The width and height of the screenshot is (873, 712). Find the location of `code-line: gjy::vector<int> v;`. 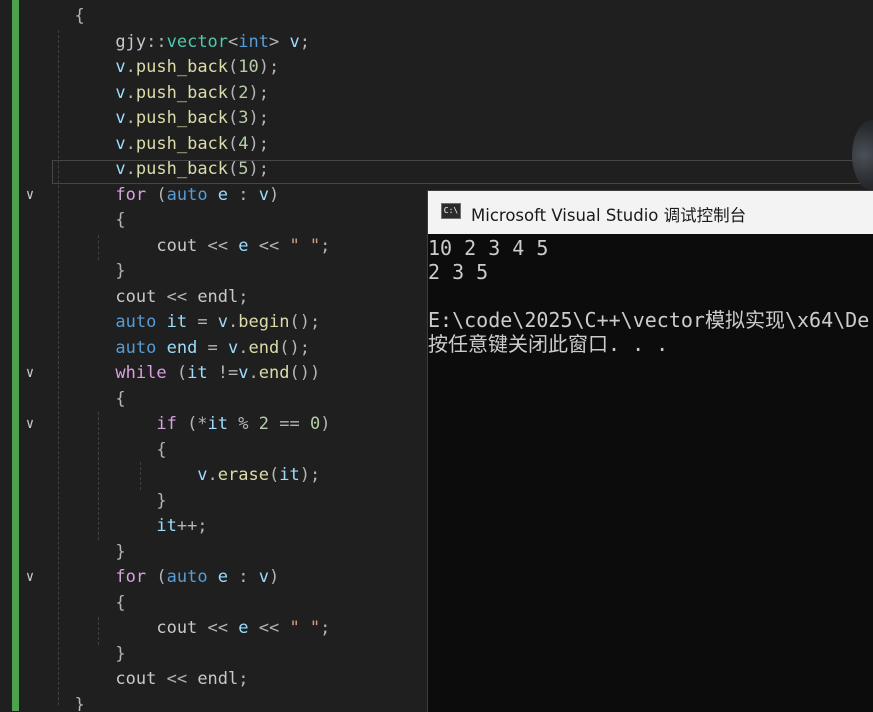

code-line: gjy::vector<int> v; is located at coordinates (436, 43).